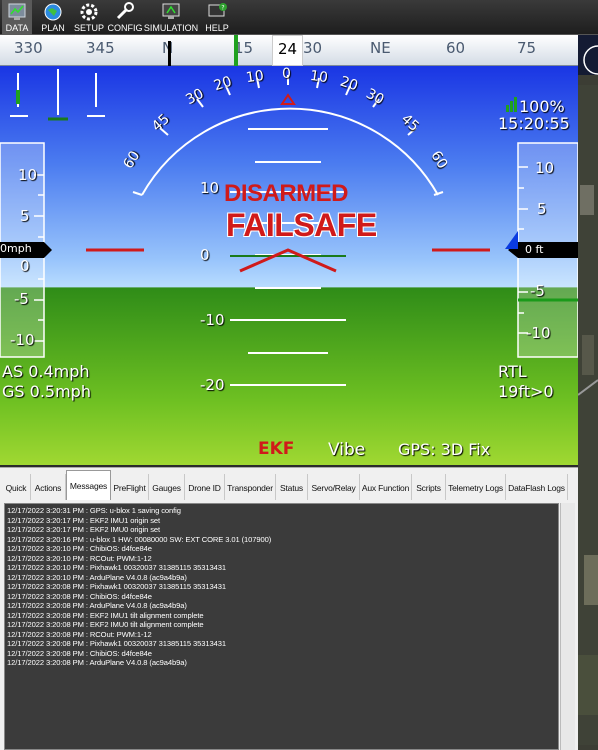  I want to click on altitude-tape-label: -10, so click(538, 333).